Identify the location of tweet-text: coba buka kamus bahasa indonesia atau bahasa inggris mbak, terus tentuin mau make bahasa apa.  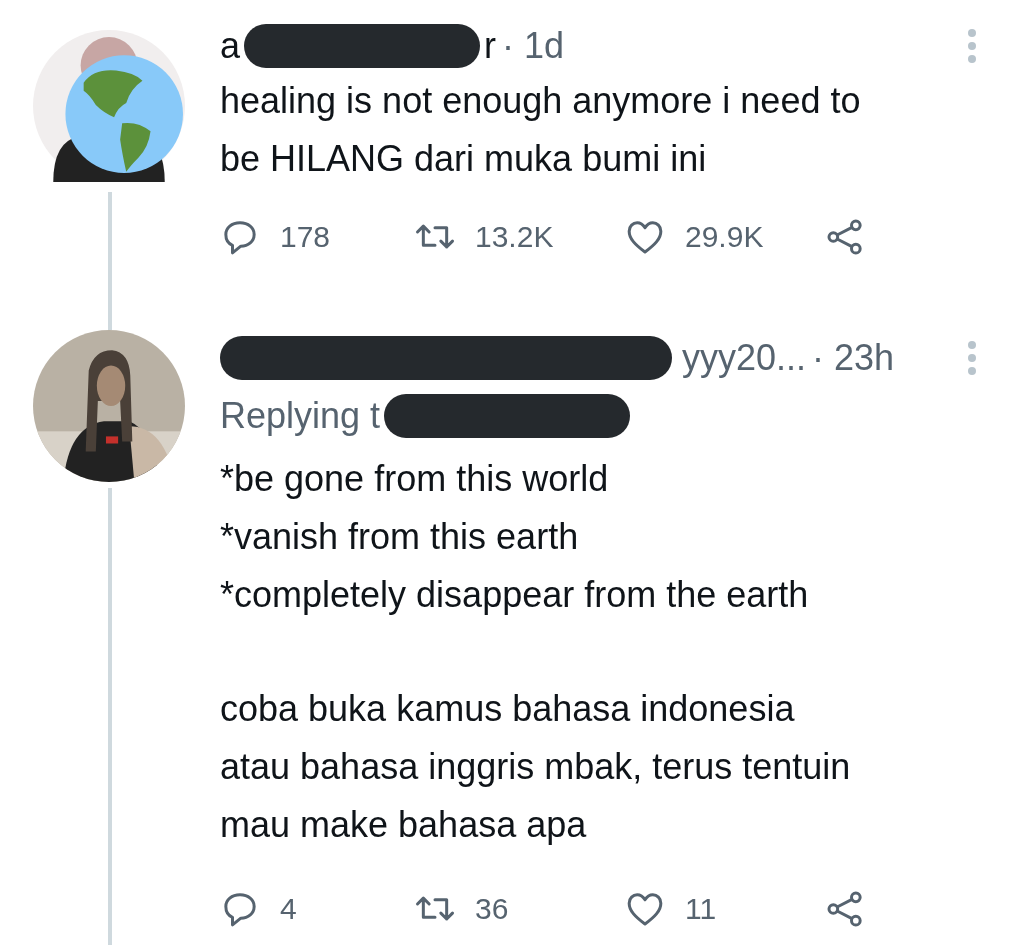
(536, 767).